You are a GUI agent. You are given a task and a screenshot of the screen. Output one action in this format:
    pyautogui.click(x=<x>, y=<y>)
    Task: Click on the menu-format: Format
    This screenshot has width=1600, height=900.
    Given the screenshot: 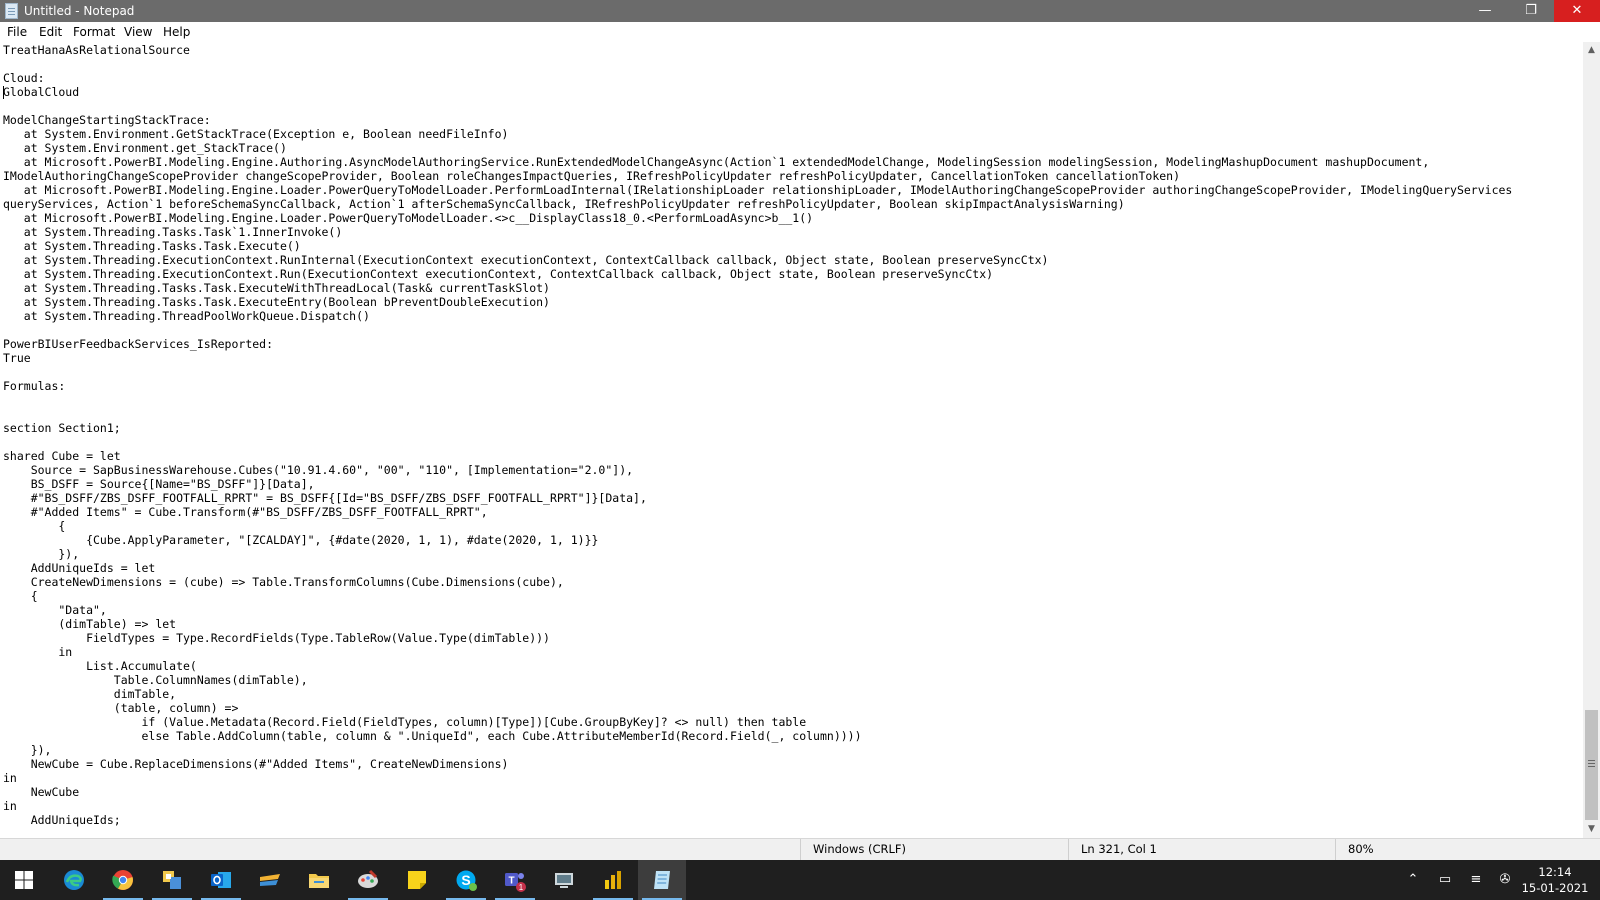 What is the action you would take?
    pyautogui.click(x=94, y=32)
    